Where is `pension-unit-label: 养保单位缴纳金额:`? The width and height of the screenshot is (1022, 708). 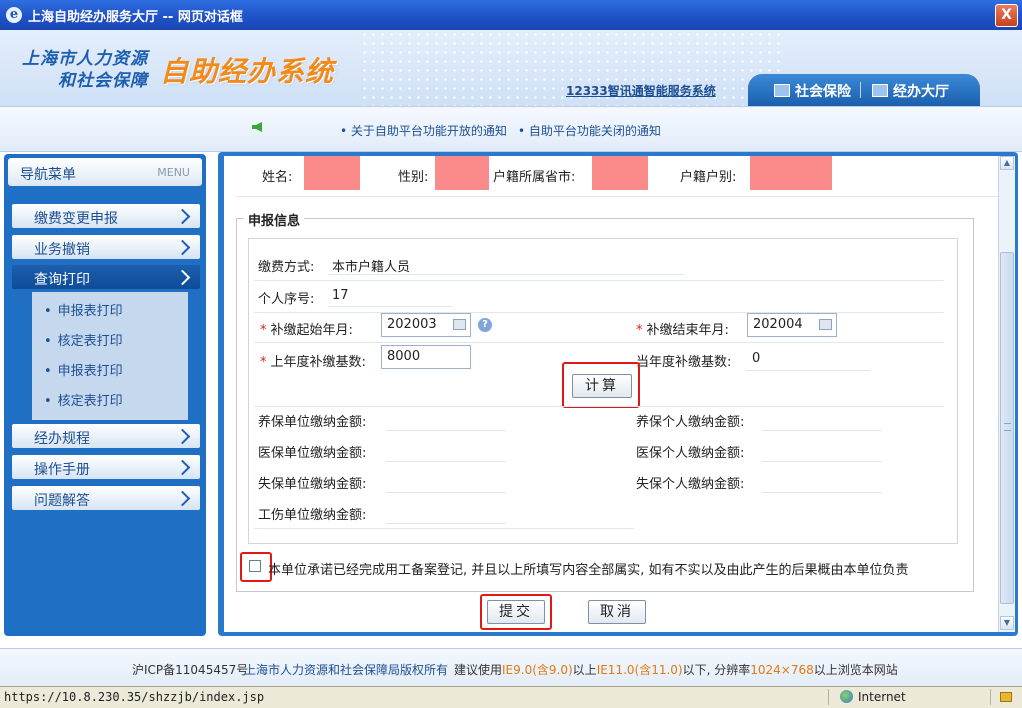 pension-unit-label: 养保单位缴纳金额: is located at coordinates (312, 422).